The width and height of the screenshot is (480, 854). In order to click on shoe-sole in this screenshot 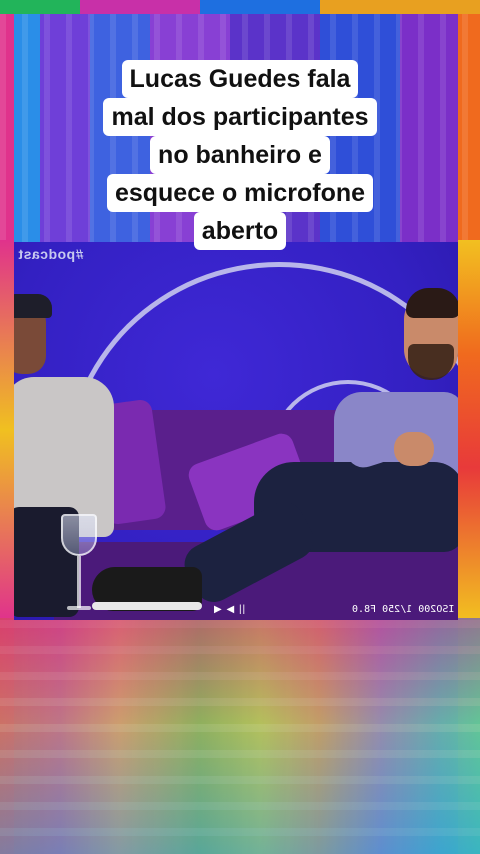, I will do `click(147, 606)`.